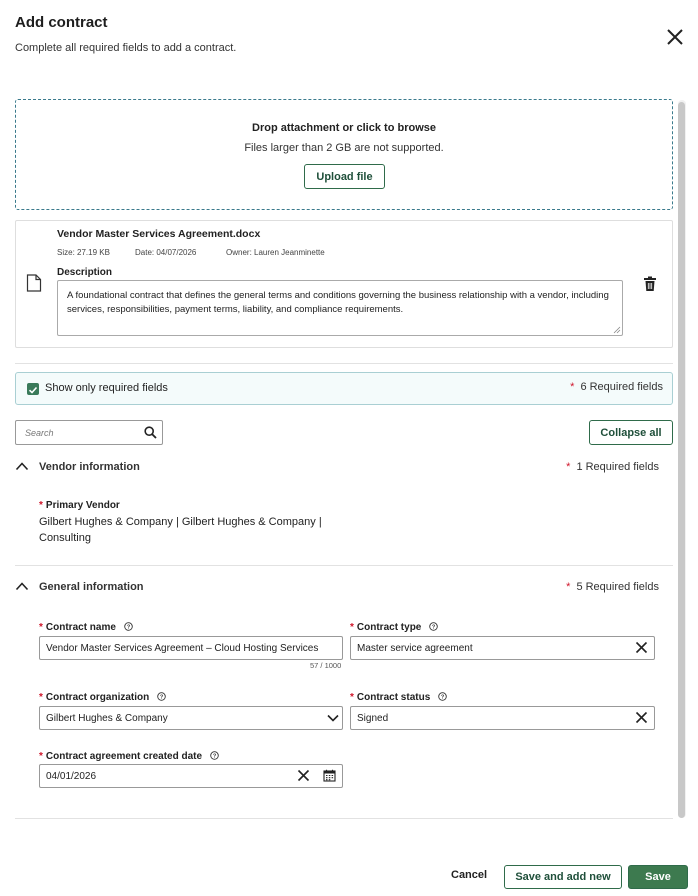  Describe the element at coordinates (612, 587) in the screenshot. I see `section-required-general: * 5 Required fields` at that location.